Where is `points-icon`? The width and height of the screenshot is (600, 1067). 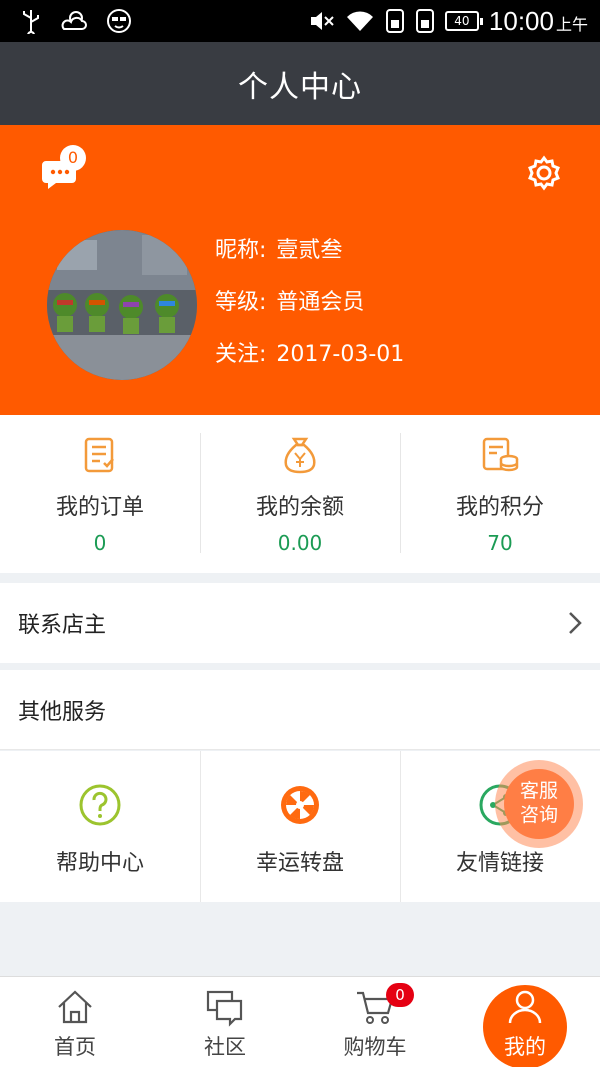 points-icon is located at coordinates (500, 454).